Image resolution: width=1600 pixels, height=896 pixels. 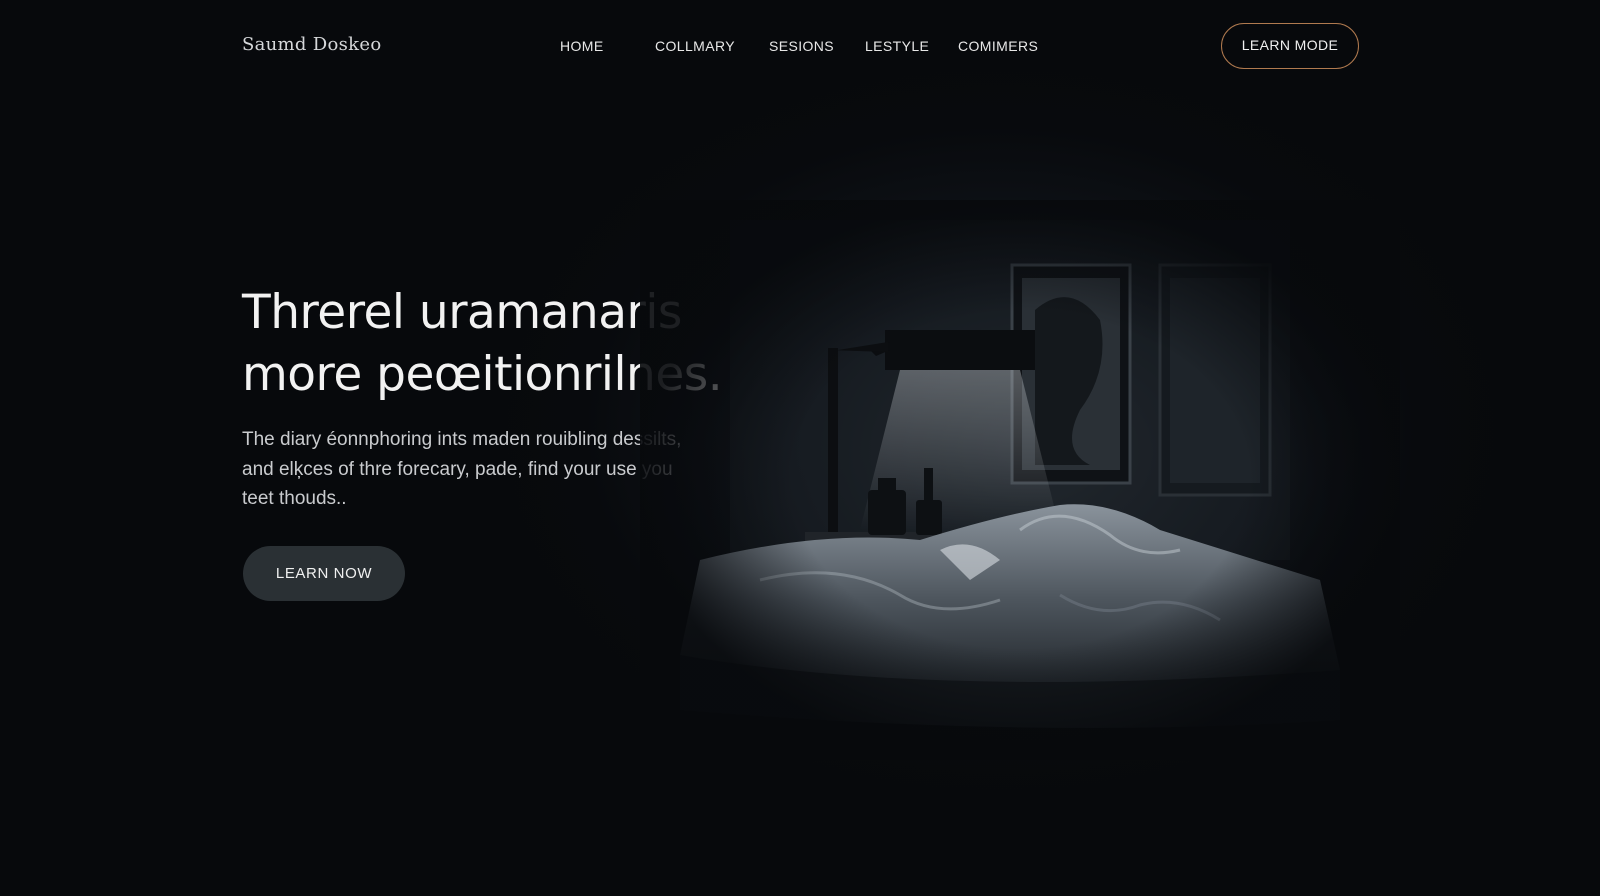 I want to click on nav-item-home: HOME, so click(x=582, y=46).